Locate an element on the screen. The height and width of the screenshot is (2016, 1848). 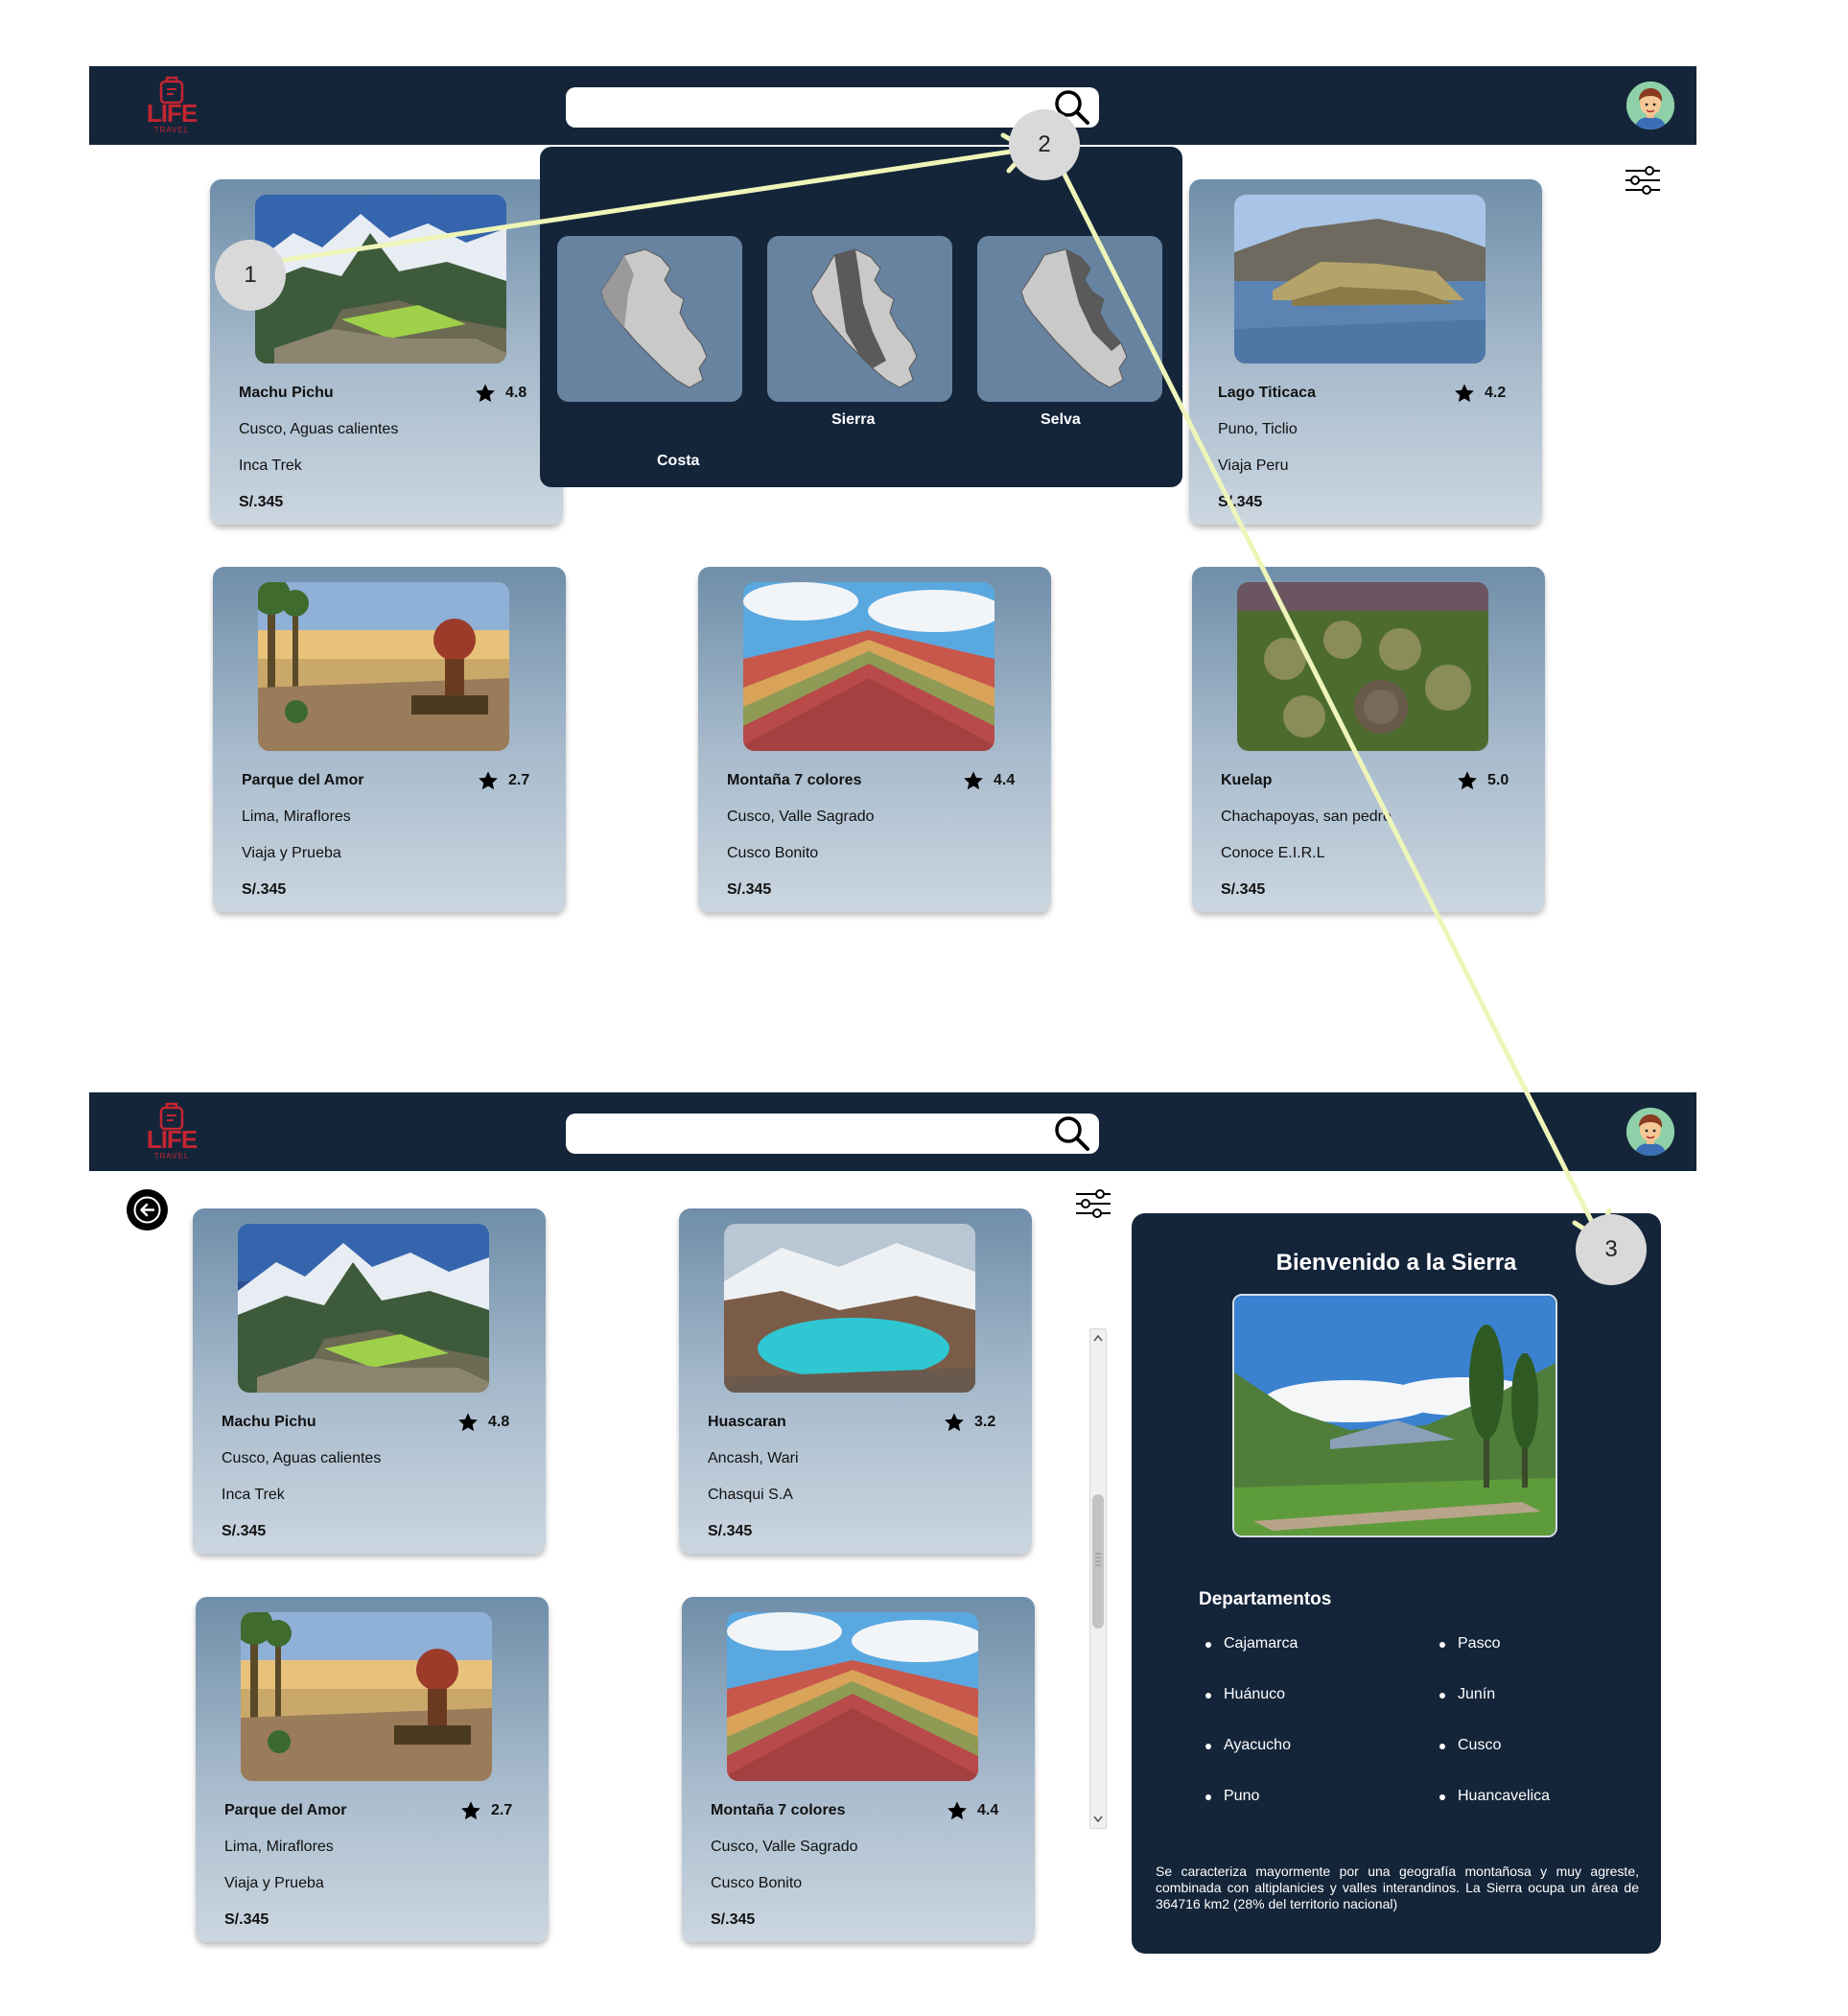
huascaran-photo is located at coordinates (849, 1308).